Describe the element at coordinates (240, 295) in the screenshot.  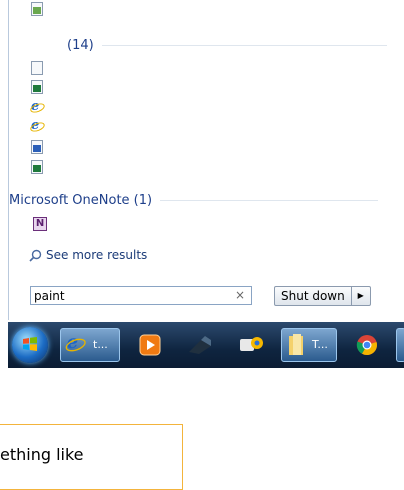
I see `clear-search-button: ×` at that location.